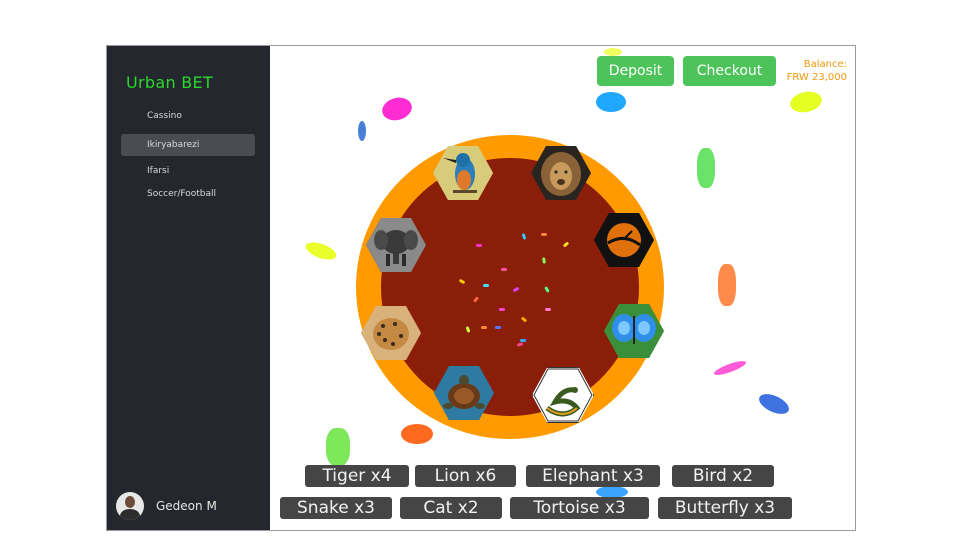 This screenshot has width=960, height=540. Describe the element at coordinates (465, 476) in the screenshot. I see `bet-button-lion: Lion x6` at that location.